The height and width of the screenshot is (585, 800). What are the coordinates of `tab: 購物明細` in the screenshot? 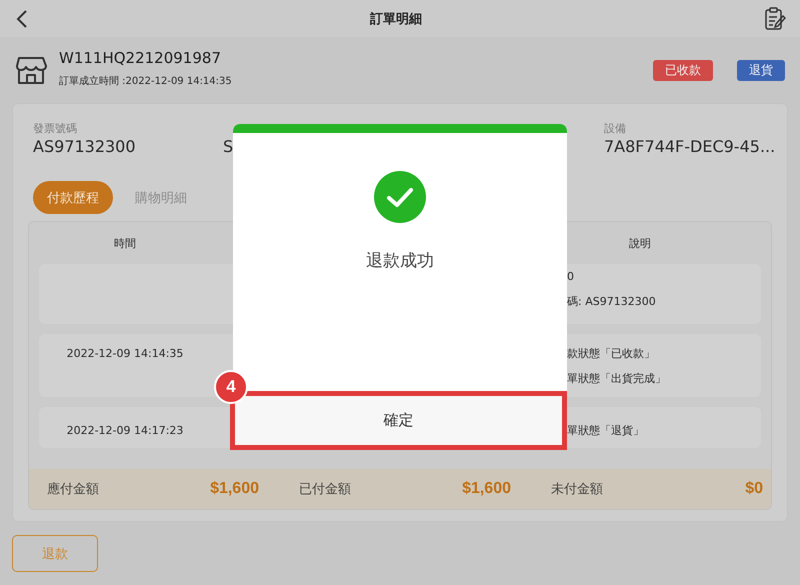 It's located at (161, 197).